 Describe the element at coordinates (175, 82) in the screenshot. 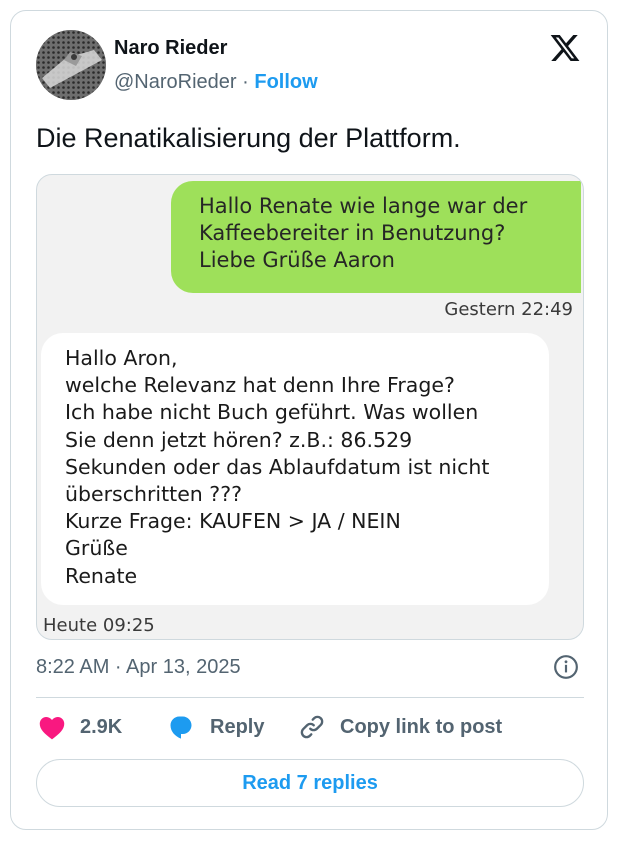

I see `author-handle: @NaroRieder` at that location.